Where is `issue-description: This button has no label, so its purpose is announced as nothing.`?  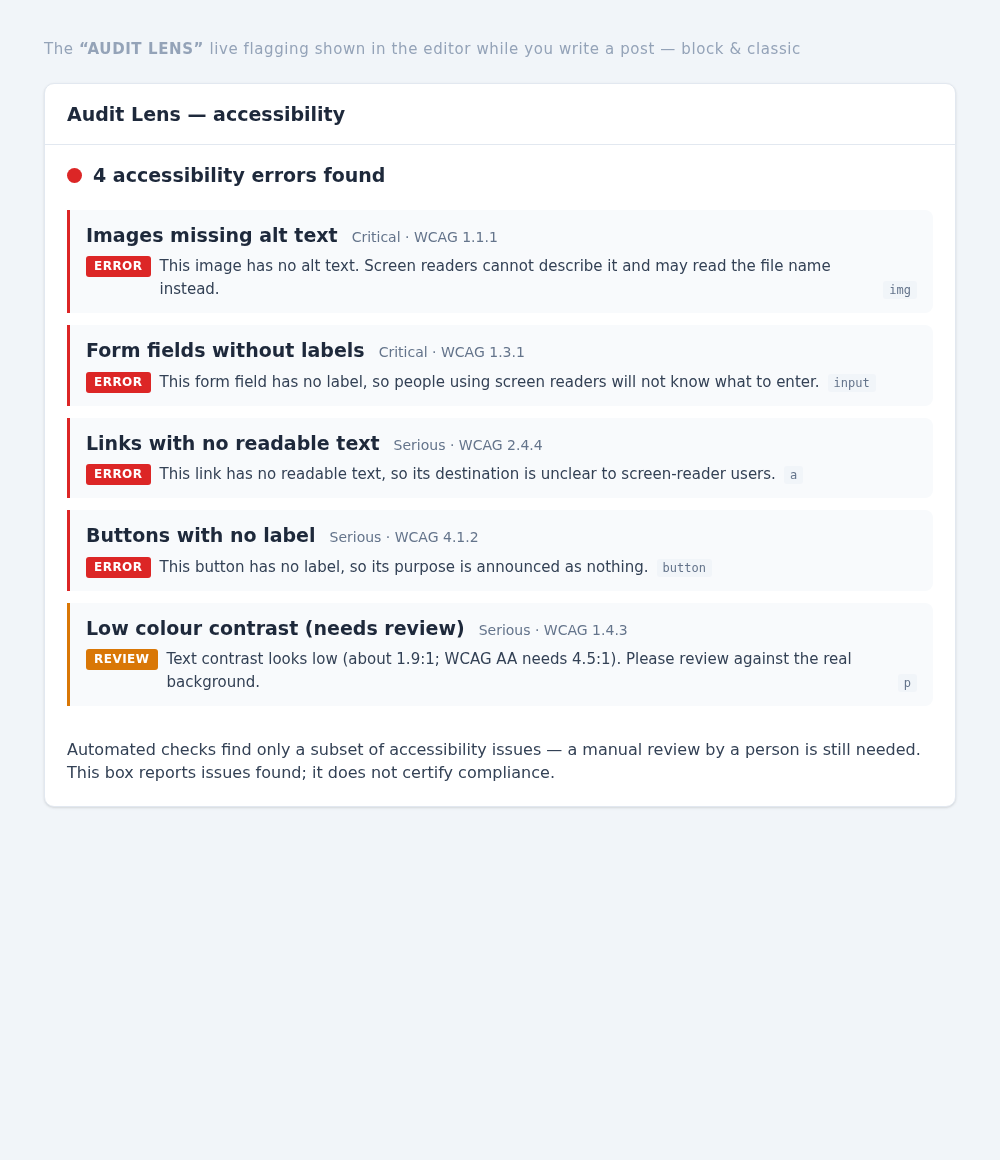 issue-description: This button has no label, so its purpose is announced as nothing. is located at coordinates (404, 567).